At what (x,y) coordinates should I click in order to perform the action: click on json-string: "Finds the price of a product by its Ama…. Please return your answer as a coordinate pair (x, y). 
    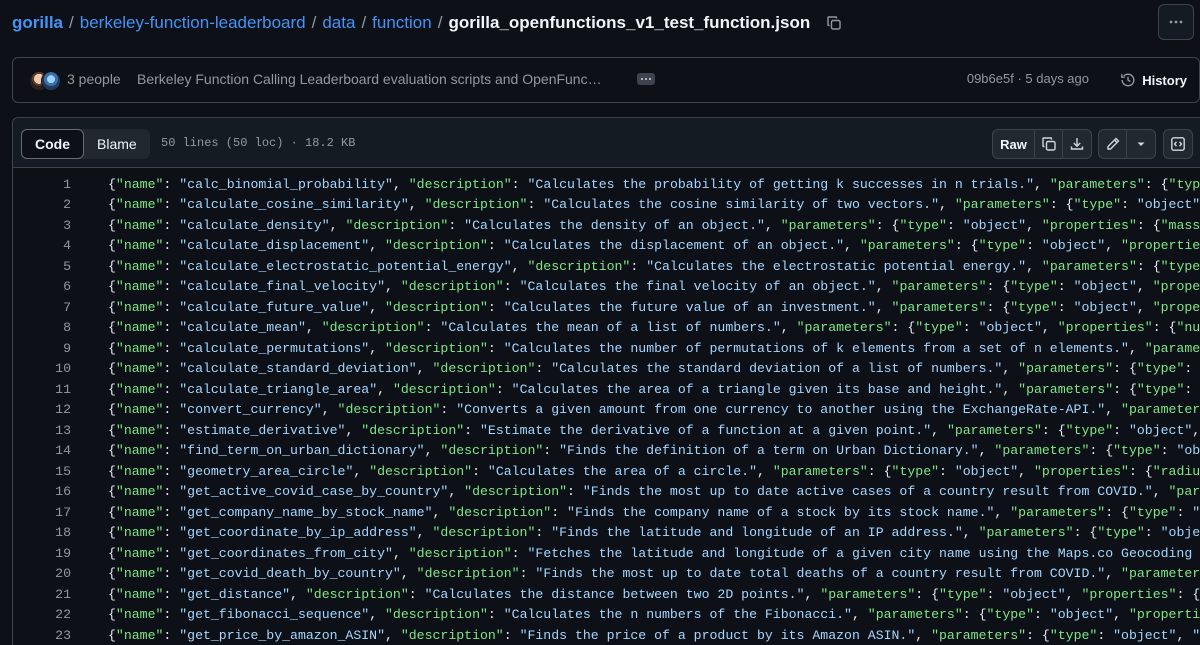
    Looking at the image, I should click on (718, 635).